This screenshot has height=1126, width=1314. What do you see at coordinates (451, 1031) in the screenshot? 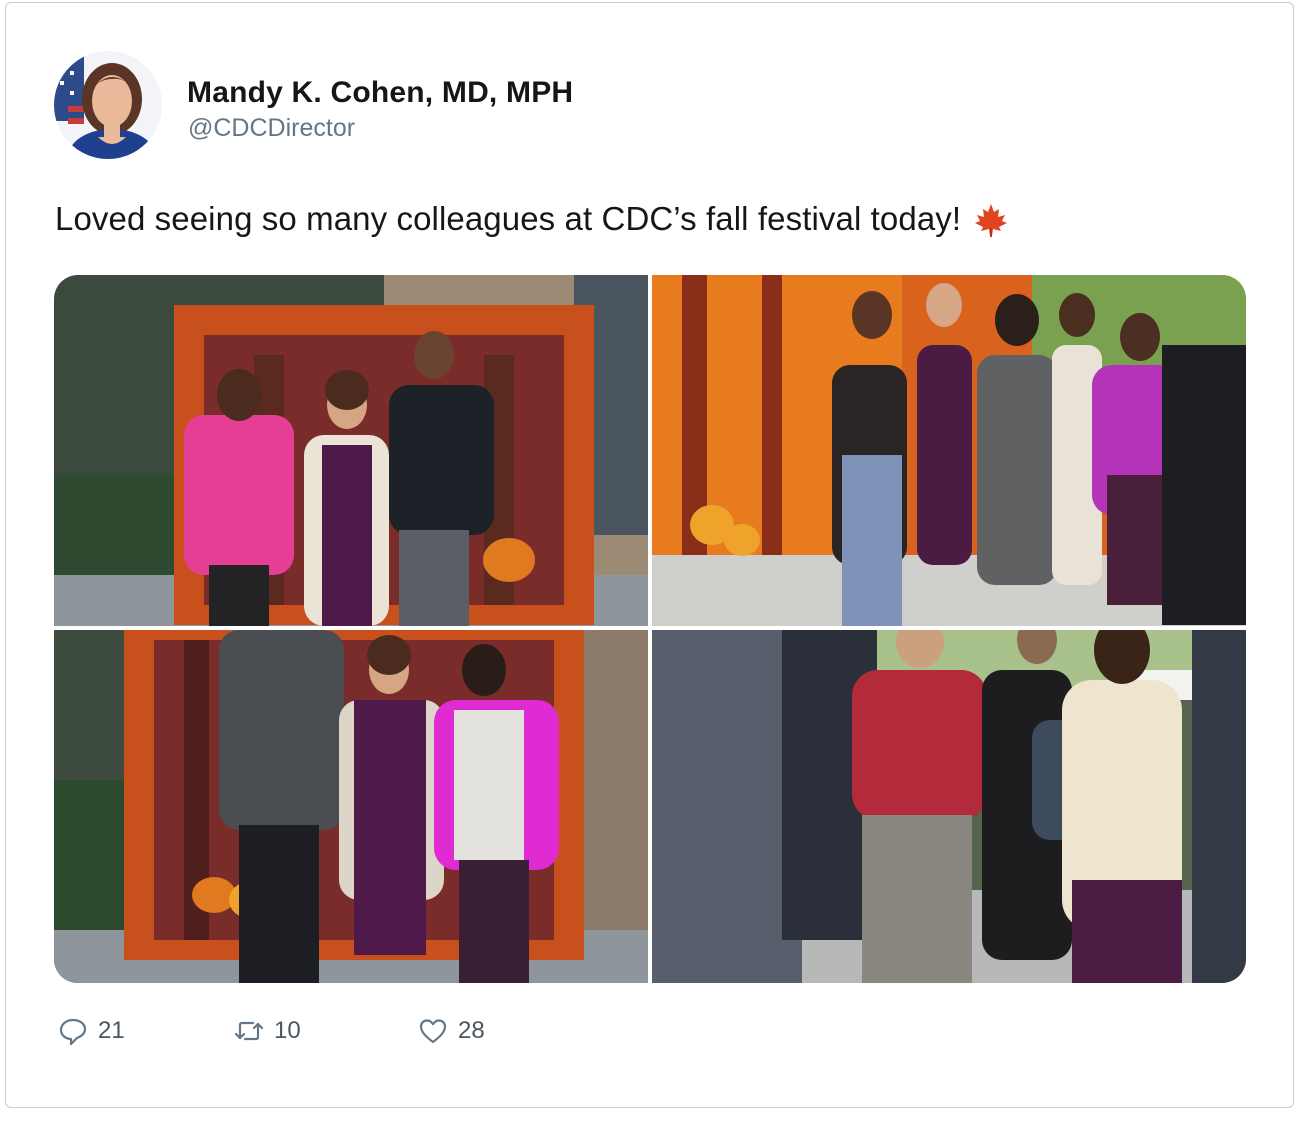
I see `like-button: 28` at bounding box center [451, 1031].